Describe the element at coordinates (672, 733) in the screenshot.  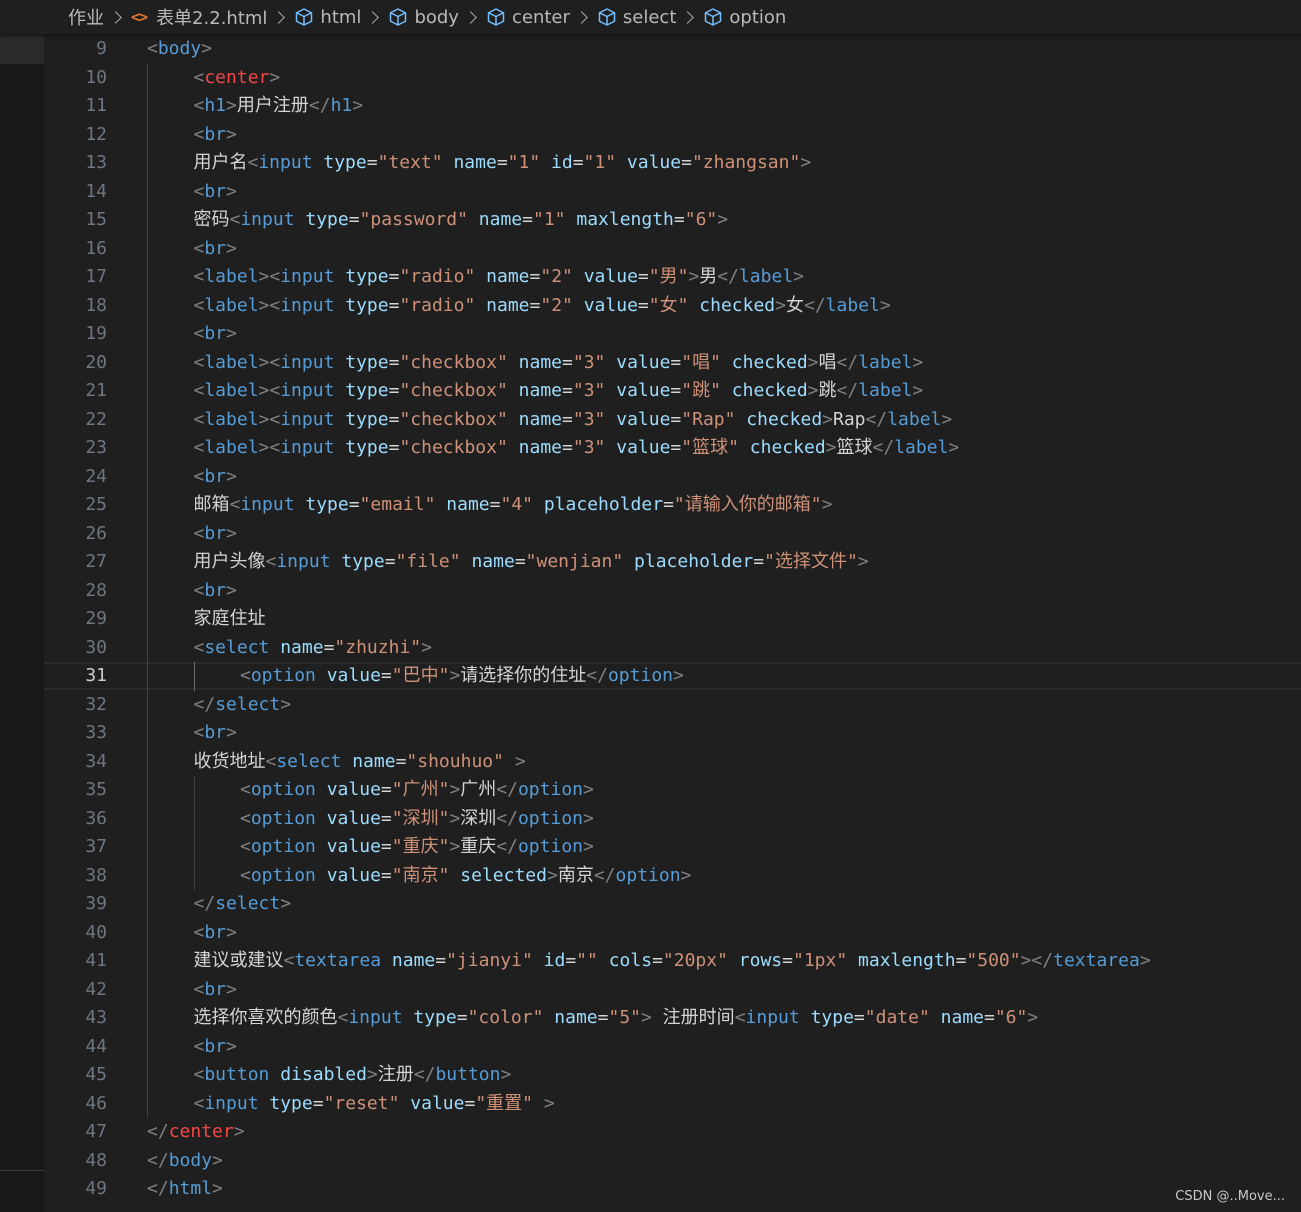
I see `code-line: 33 <br>` at that location.